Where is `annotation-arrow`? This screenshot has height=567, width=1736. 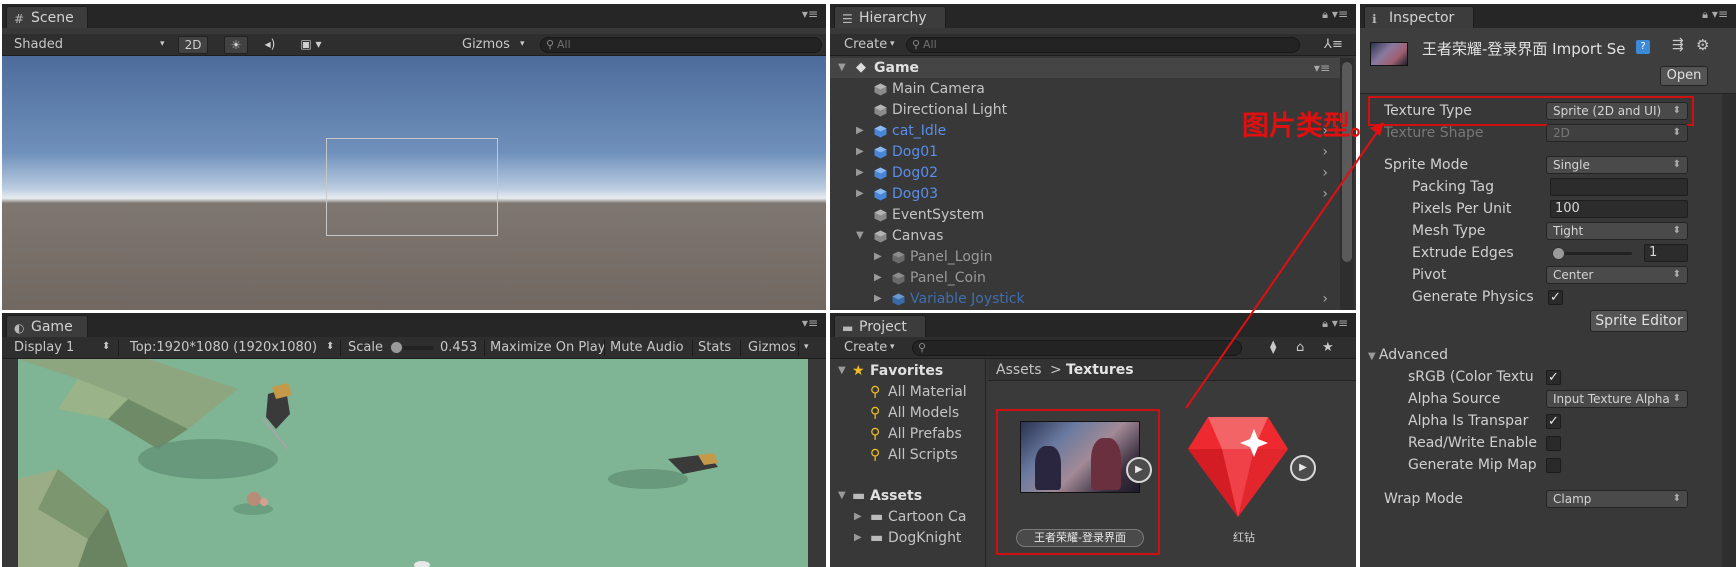
annotation-arrow is located at coordinates (1284, 265).